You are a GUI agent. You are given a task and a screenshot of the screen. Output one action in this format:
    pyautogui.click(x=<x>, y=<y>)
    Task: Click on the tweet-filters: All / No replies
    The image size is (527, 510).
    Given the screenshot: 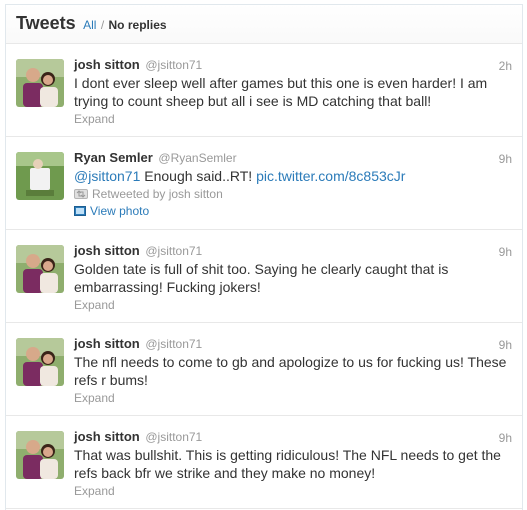 What is the action you would take?
    pyautogui.click(x=124, y=25)
    